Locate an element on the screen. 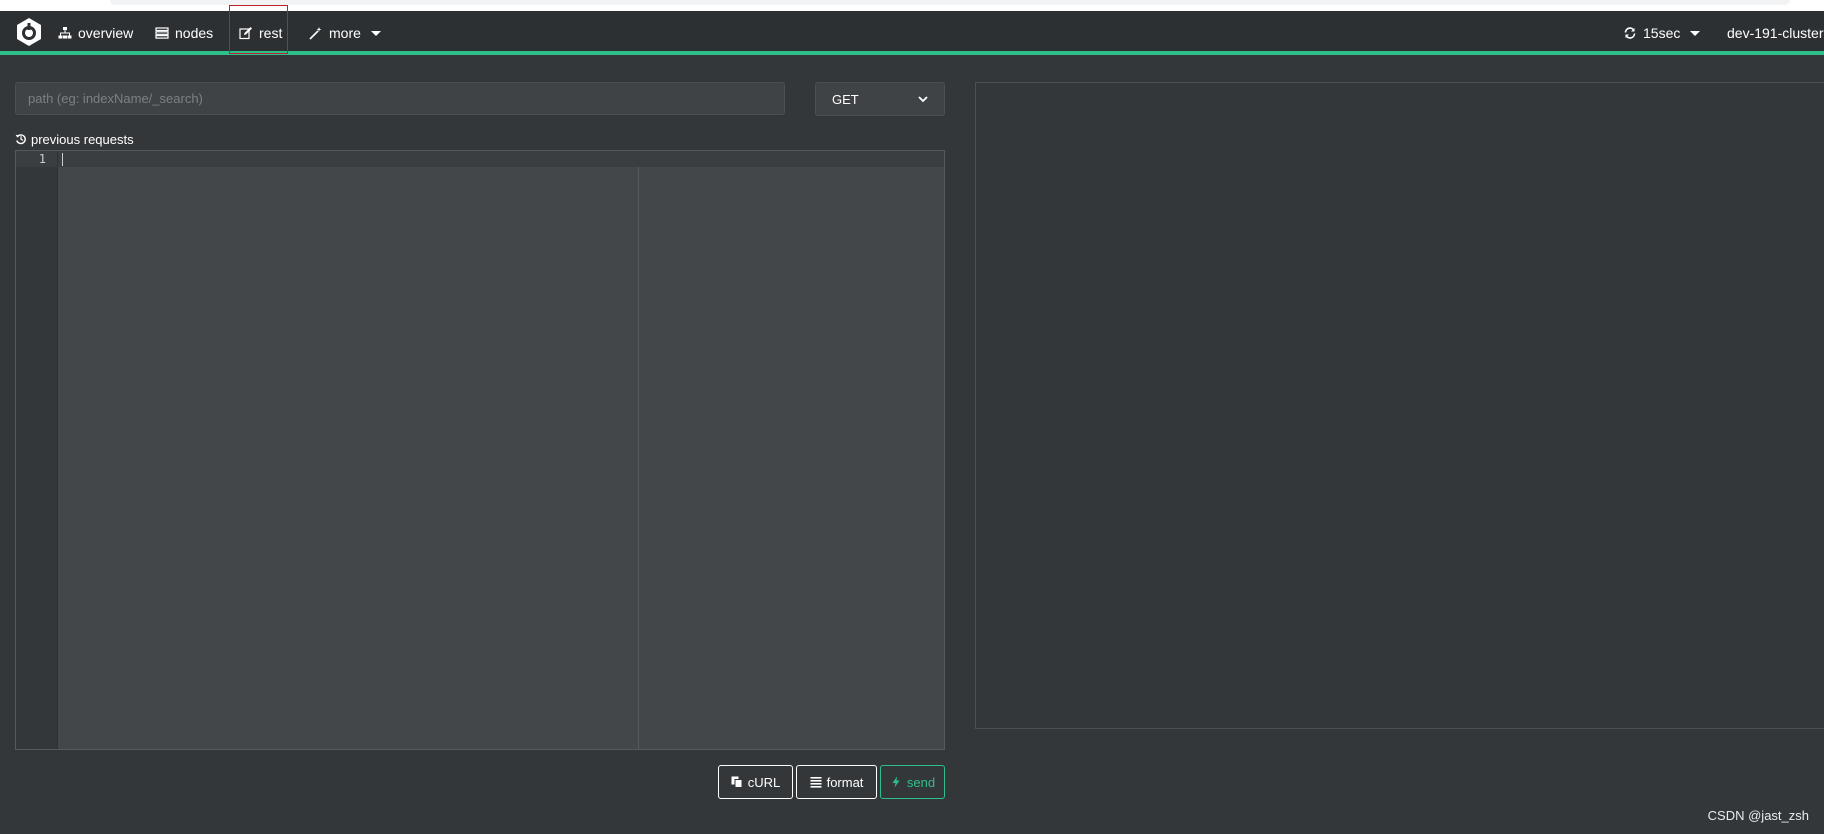 The height and width of the screenshot is (834, 1824). send-button-label: send is located at coordinates (921, 782).